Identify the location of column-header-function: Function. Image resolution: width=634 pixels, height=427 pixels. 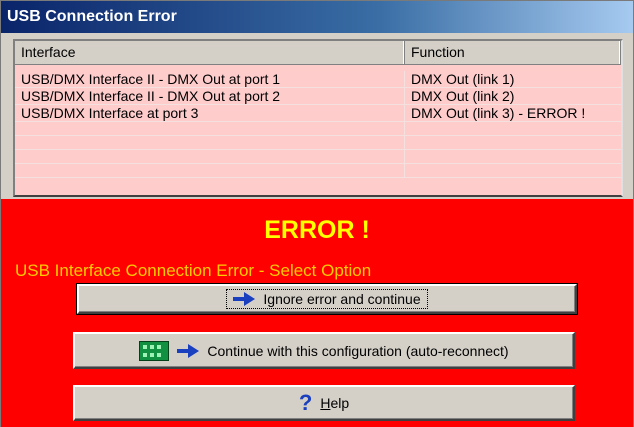
(513, 52).